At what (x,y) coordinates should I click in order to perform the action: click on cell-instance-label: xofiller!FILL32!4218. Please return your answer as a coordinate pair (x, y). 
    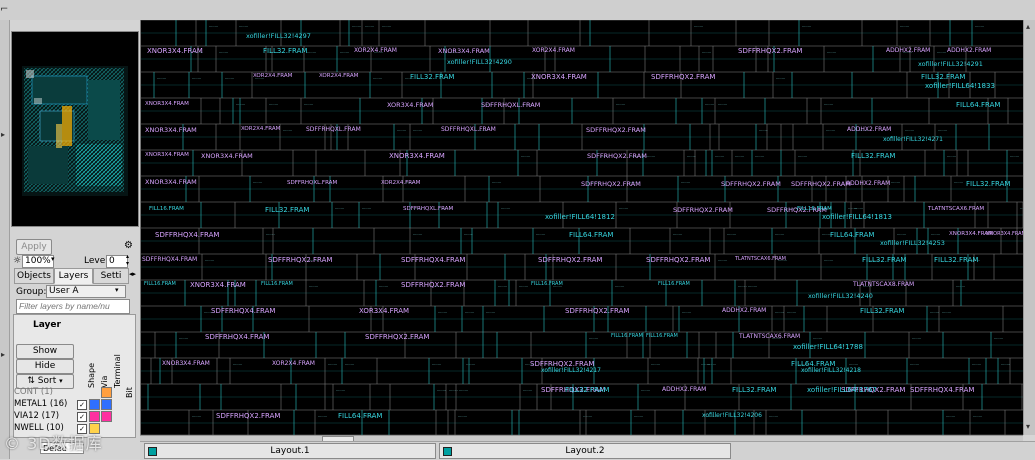
    Looking at the image, I should click on (831, 370).